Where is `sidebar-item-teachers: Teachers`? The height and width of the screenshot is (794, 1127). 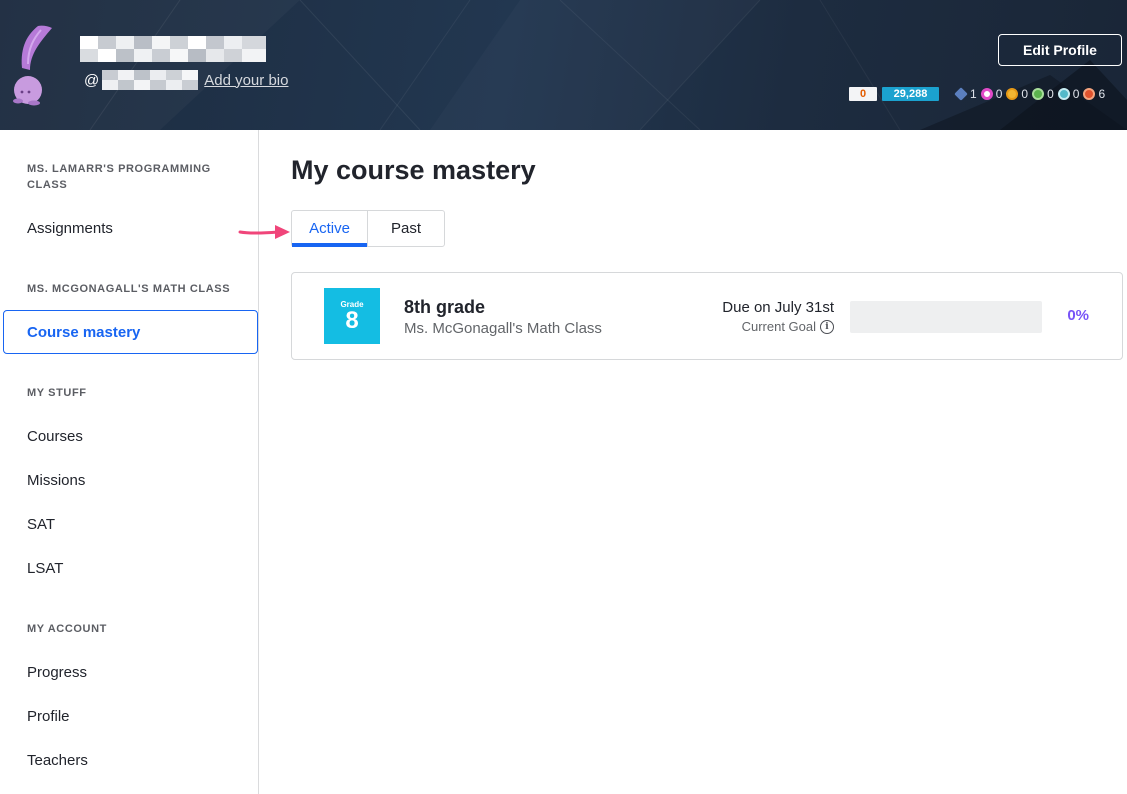 sidebar-item-teachers: Teachers is located at coordinates (130, 760).